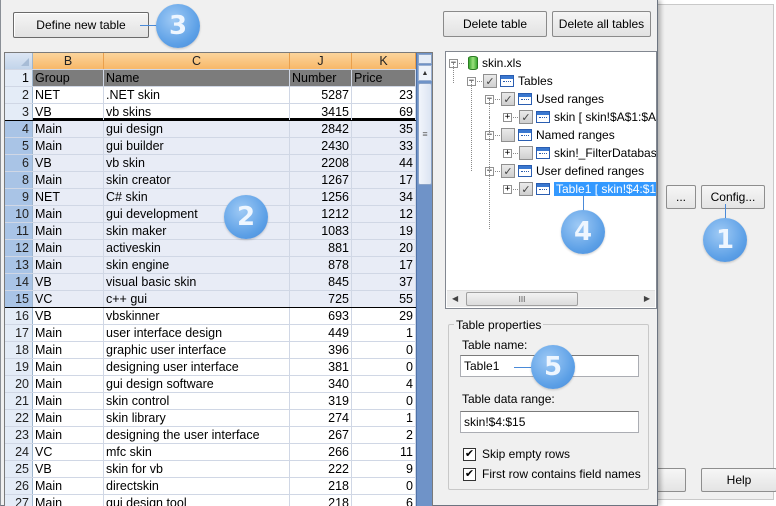  Describe the element at coordinates (384, 231) in the screenshot. I see `cell-price: 19` at that location.